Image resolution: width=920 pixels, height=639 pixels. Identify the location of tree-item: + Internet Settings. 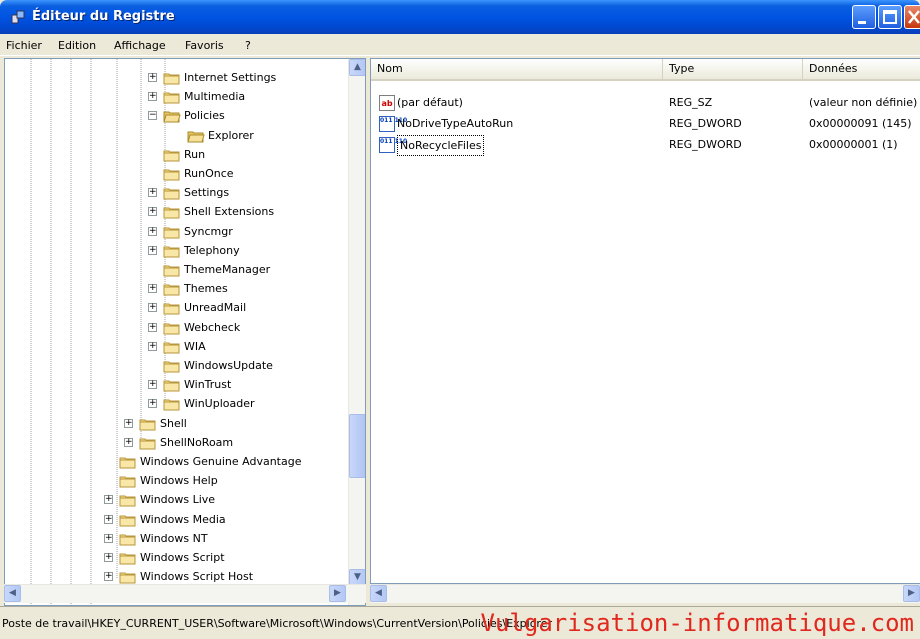
(176, 77).